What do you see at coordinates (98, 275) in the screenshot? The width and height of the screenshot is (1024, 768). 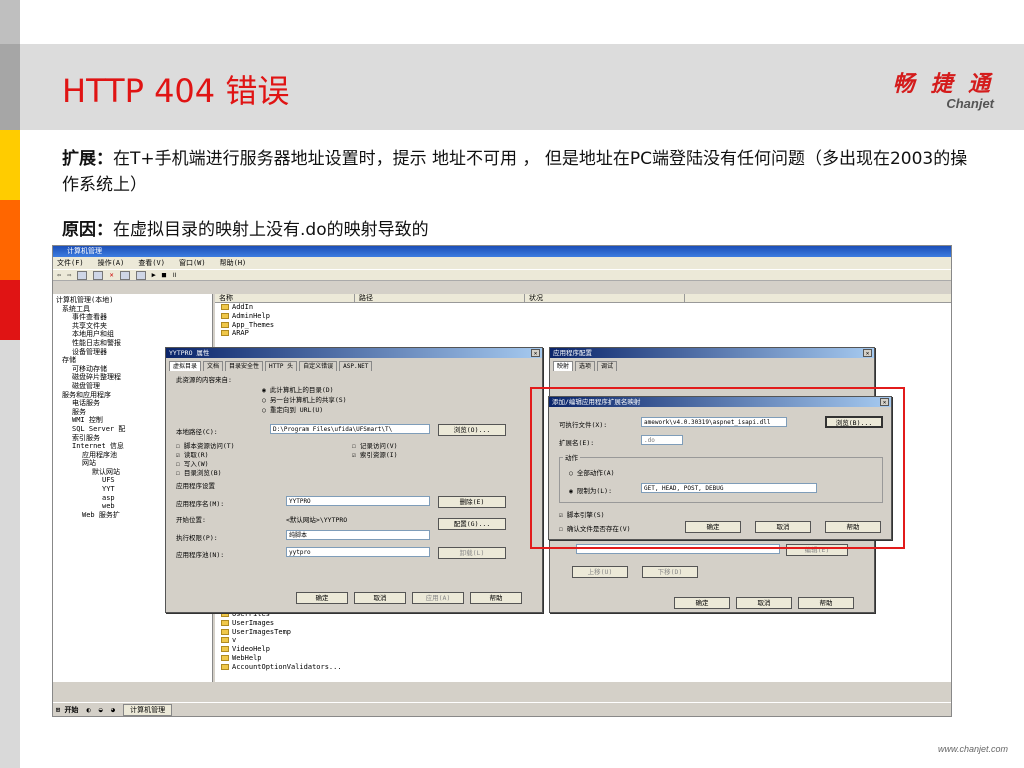 I see `tree-icon` at bounding box center [98, 275].